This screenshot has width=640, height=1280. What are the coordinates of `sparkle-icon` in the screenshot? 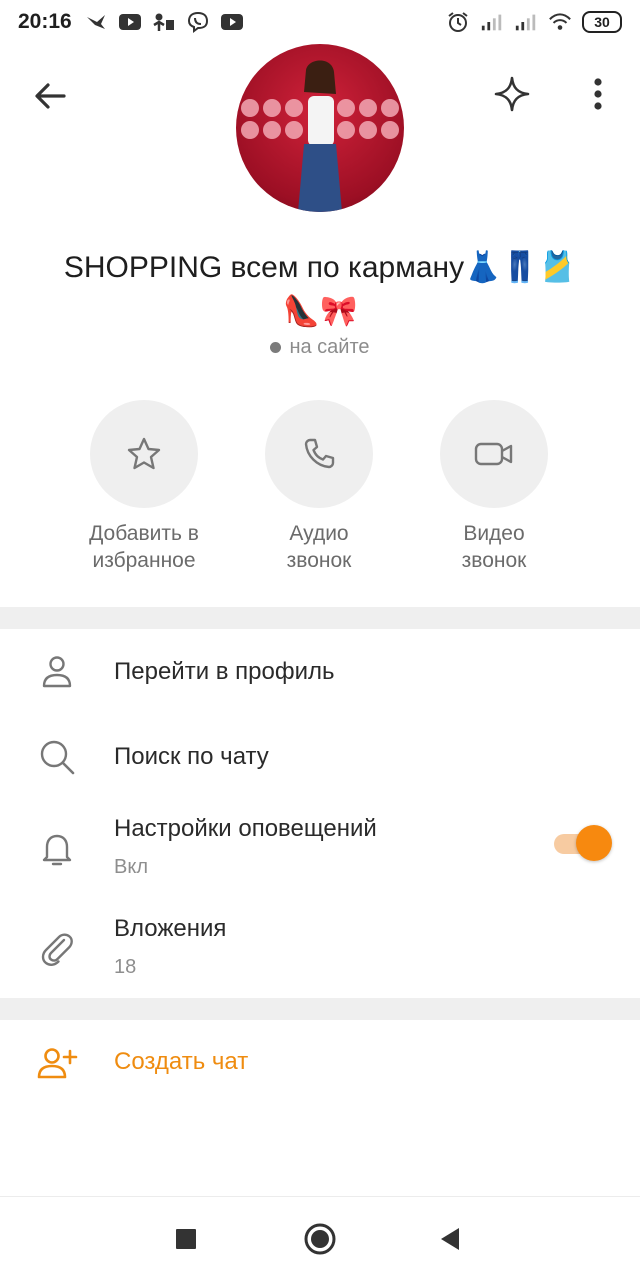 It's located at (512, 94).